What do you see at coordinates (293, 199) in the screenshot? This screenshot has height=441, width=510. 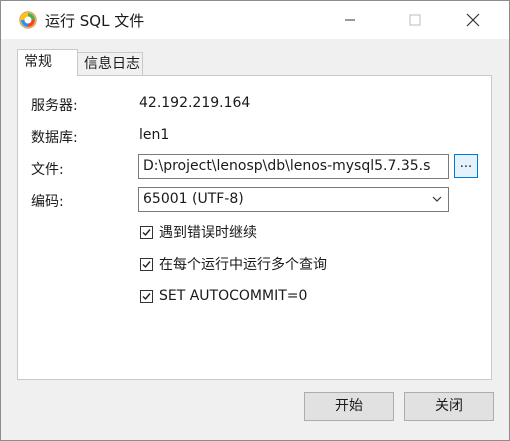 I see `encoding-select: 65001 (UTF-8)` at bounding box center [293, 199].